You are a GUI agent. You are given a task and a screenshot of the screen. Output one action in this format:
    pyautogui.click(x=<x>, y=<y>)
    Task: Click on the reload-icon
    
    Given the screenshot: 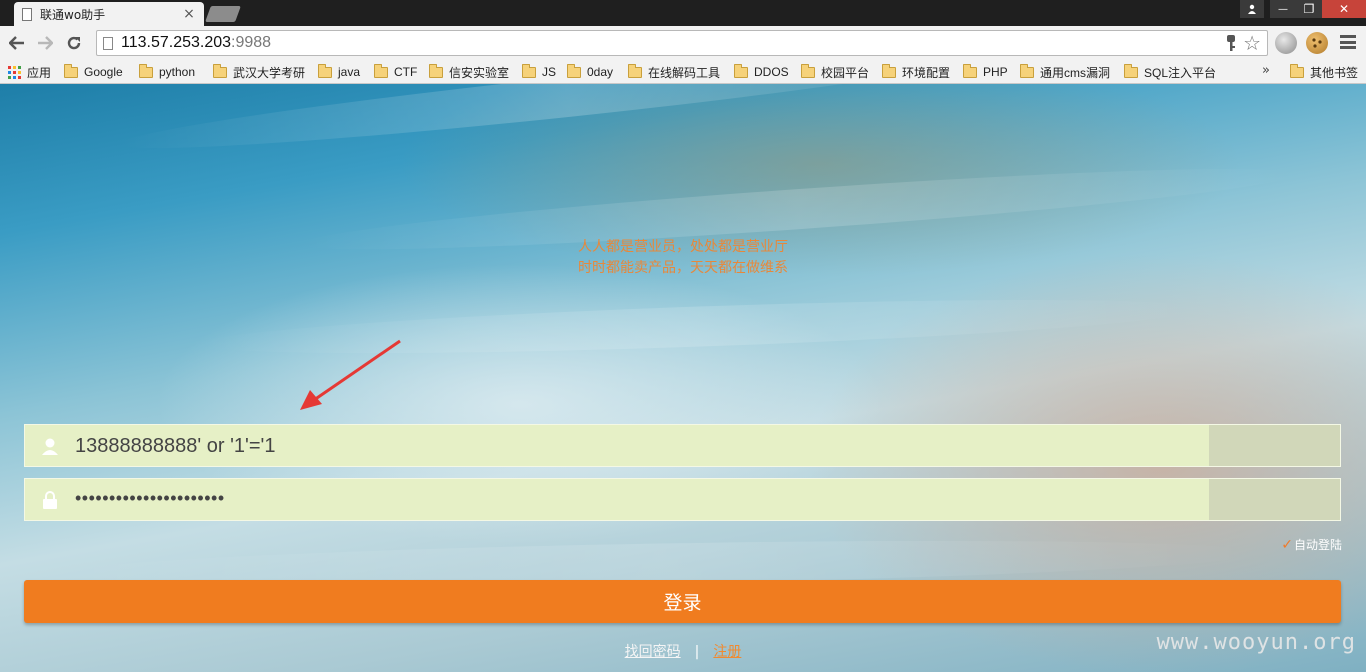 What is the action you would take?
    pyautogui.click(x=74, y=43)
    